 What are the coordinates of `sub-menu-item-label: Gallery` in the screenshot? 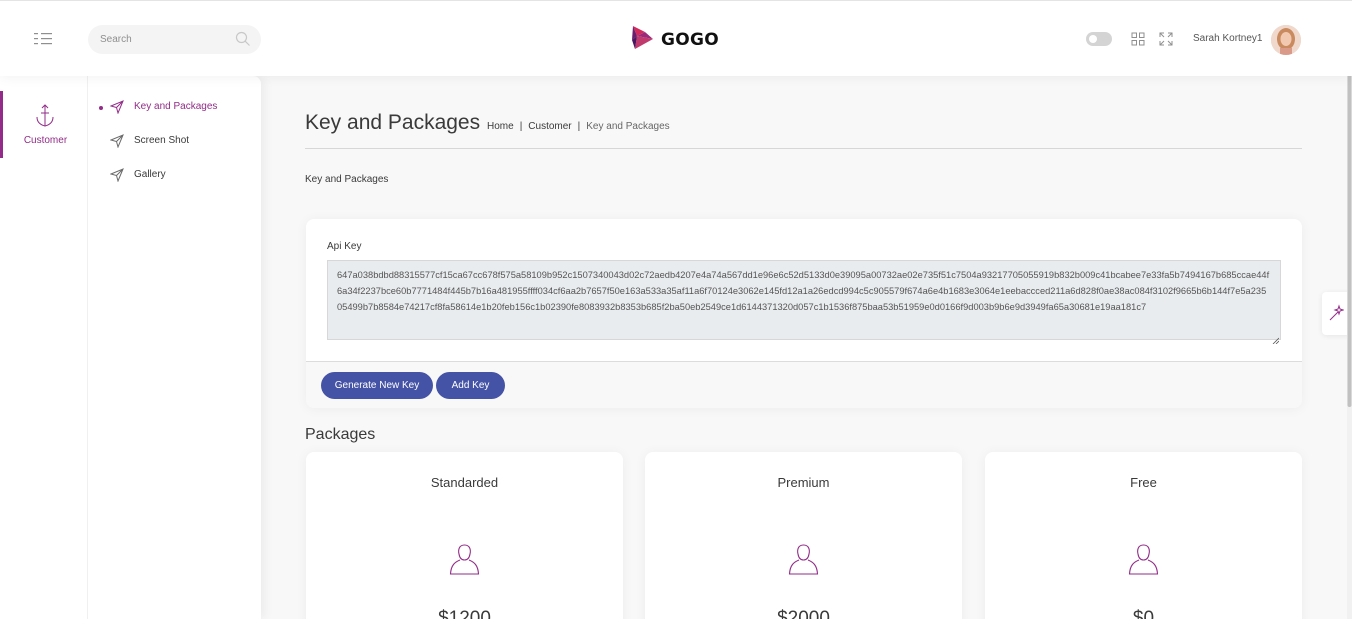 It's located at (150, 174).